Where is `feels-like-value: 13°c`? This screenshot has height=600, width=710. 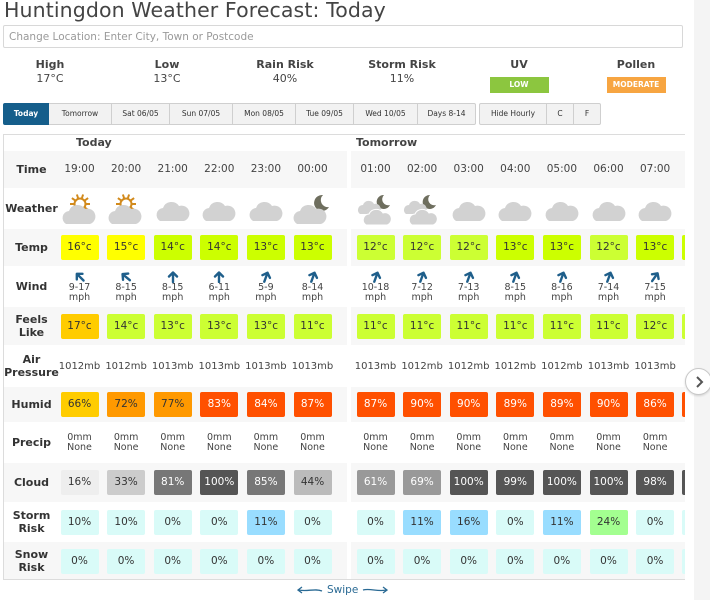 feels-like-value: 13°c is located at coordinates (265, 326).